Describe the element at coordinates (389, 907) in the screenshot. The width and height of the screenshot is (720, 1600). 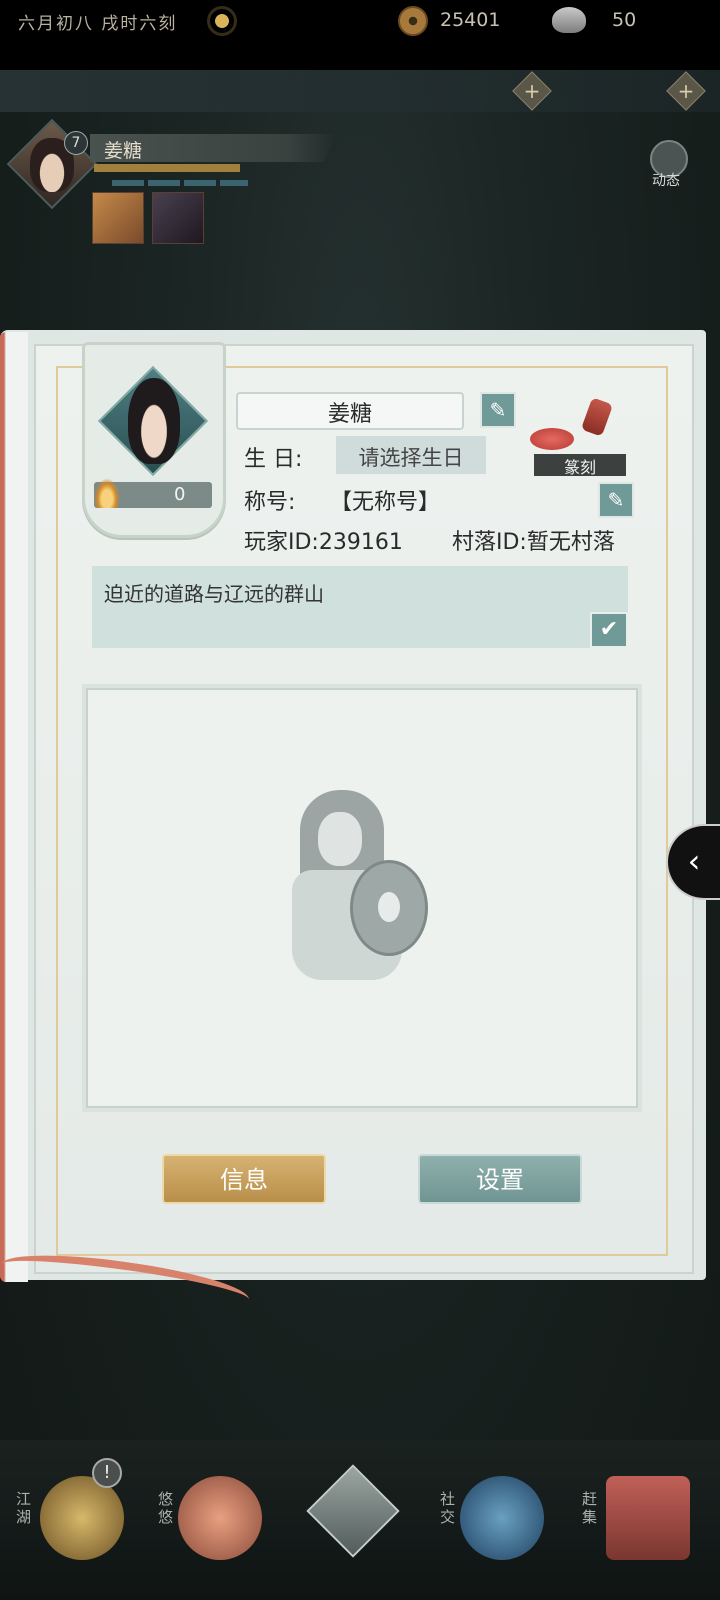
I see `pipa-soundhole` at that location.